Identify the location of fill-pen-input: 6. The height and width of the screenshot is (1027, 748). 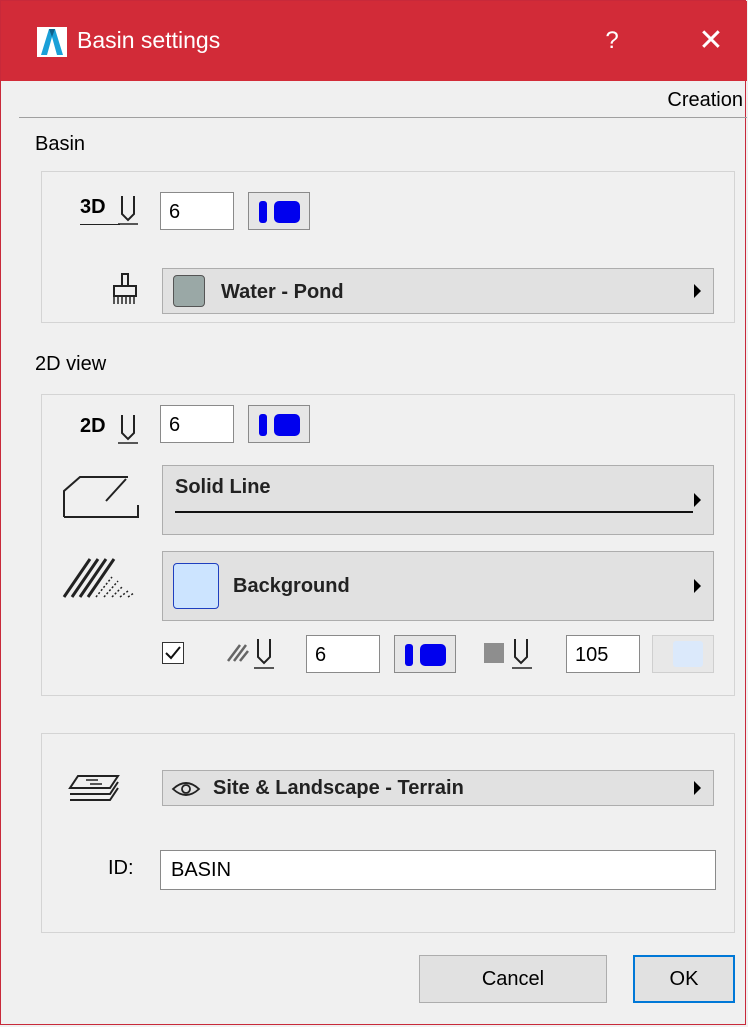
(343, 654).